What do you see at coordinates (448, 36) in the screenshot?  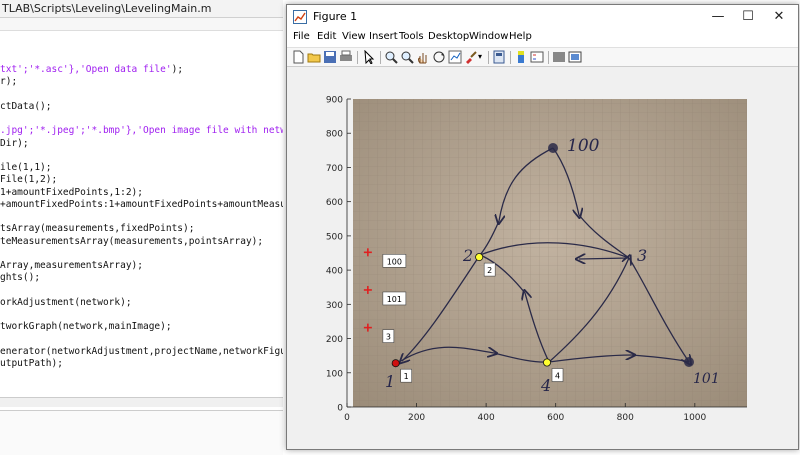 I see `menu-desktop: Desktop` at bounding box center [448, 36].